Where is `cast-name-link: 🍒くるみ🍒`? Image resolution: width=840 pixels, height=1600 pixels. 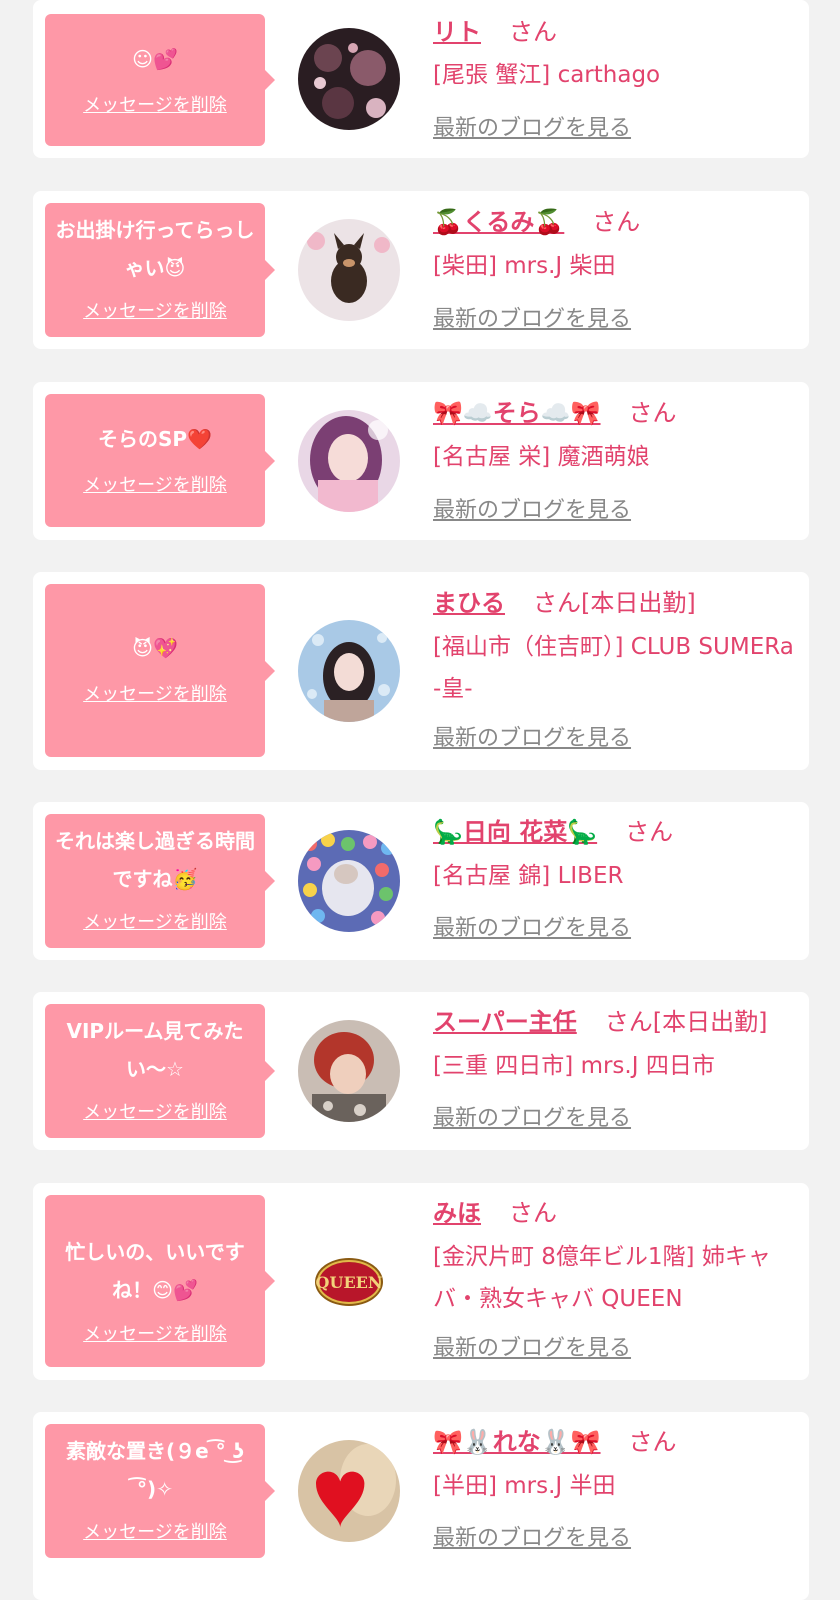 cast-name-link: 🍒くるみ🍒 is located at coordinates (498, 222).